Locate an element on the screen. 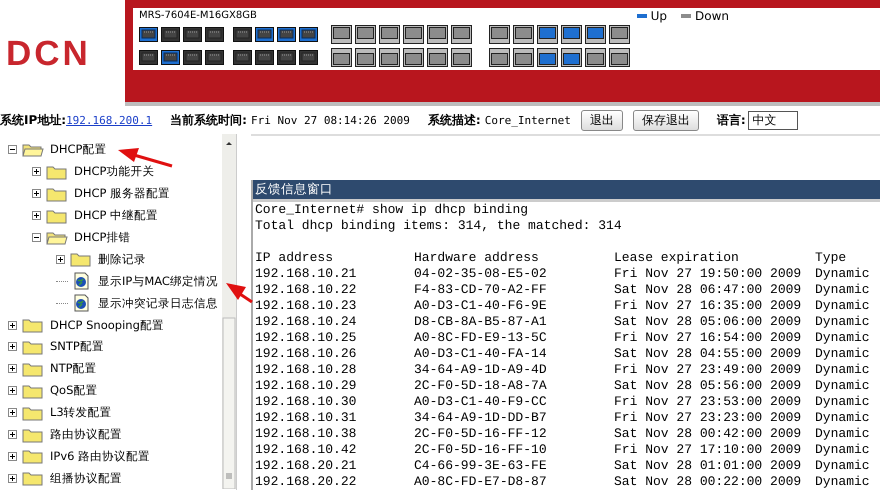  table-cell-text: Sat Nov 28 00:42:00 2009 is located at coordinates (708, 434).